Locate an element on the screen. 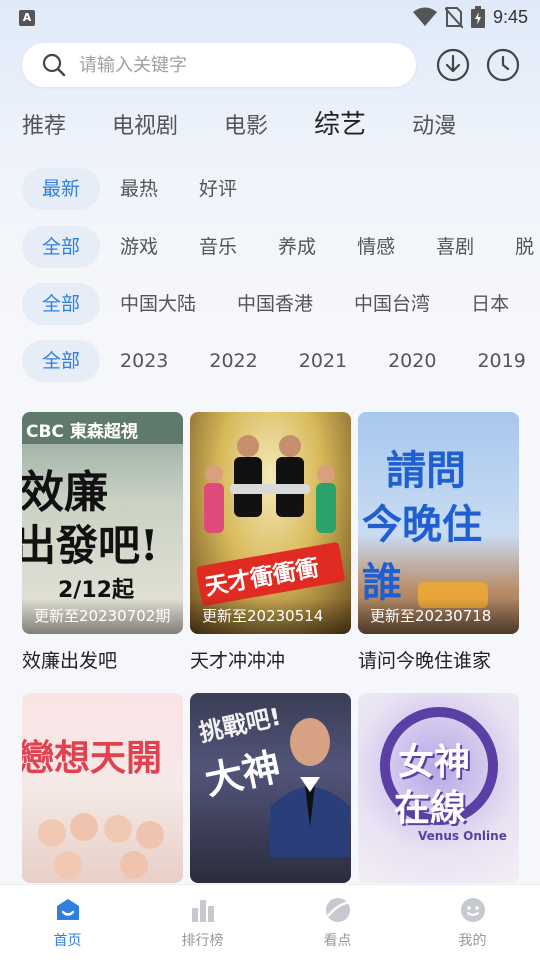  wifi-icon is located at coordinates (424, 16).